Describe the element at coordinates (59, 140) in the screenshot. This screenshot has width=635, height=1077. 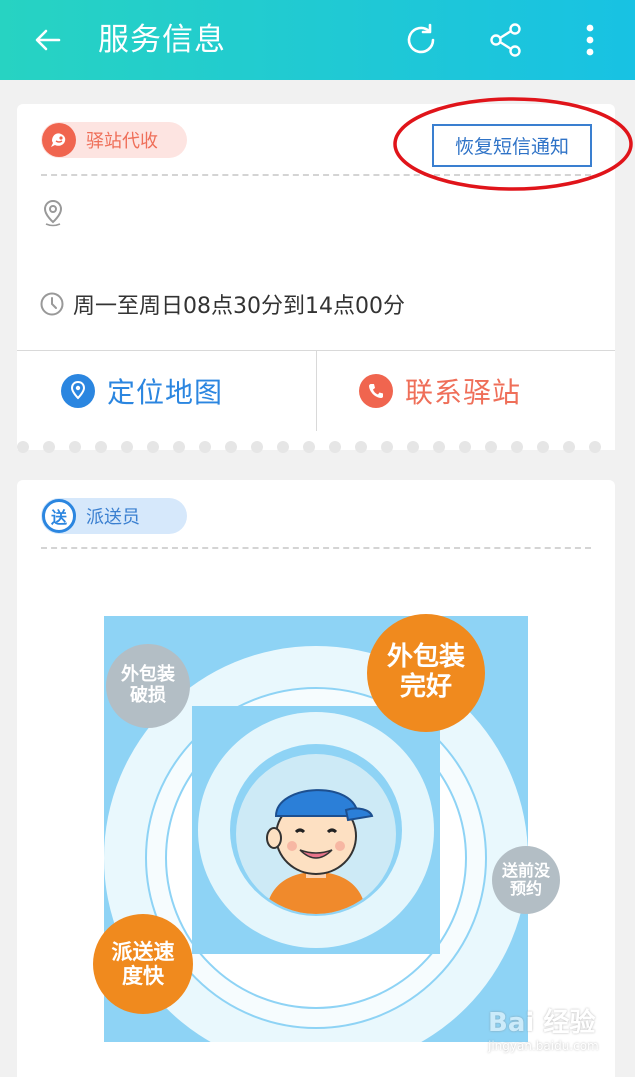
I see `station-bird-icon` at that location.